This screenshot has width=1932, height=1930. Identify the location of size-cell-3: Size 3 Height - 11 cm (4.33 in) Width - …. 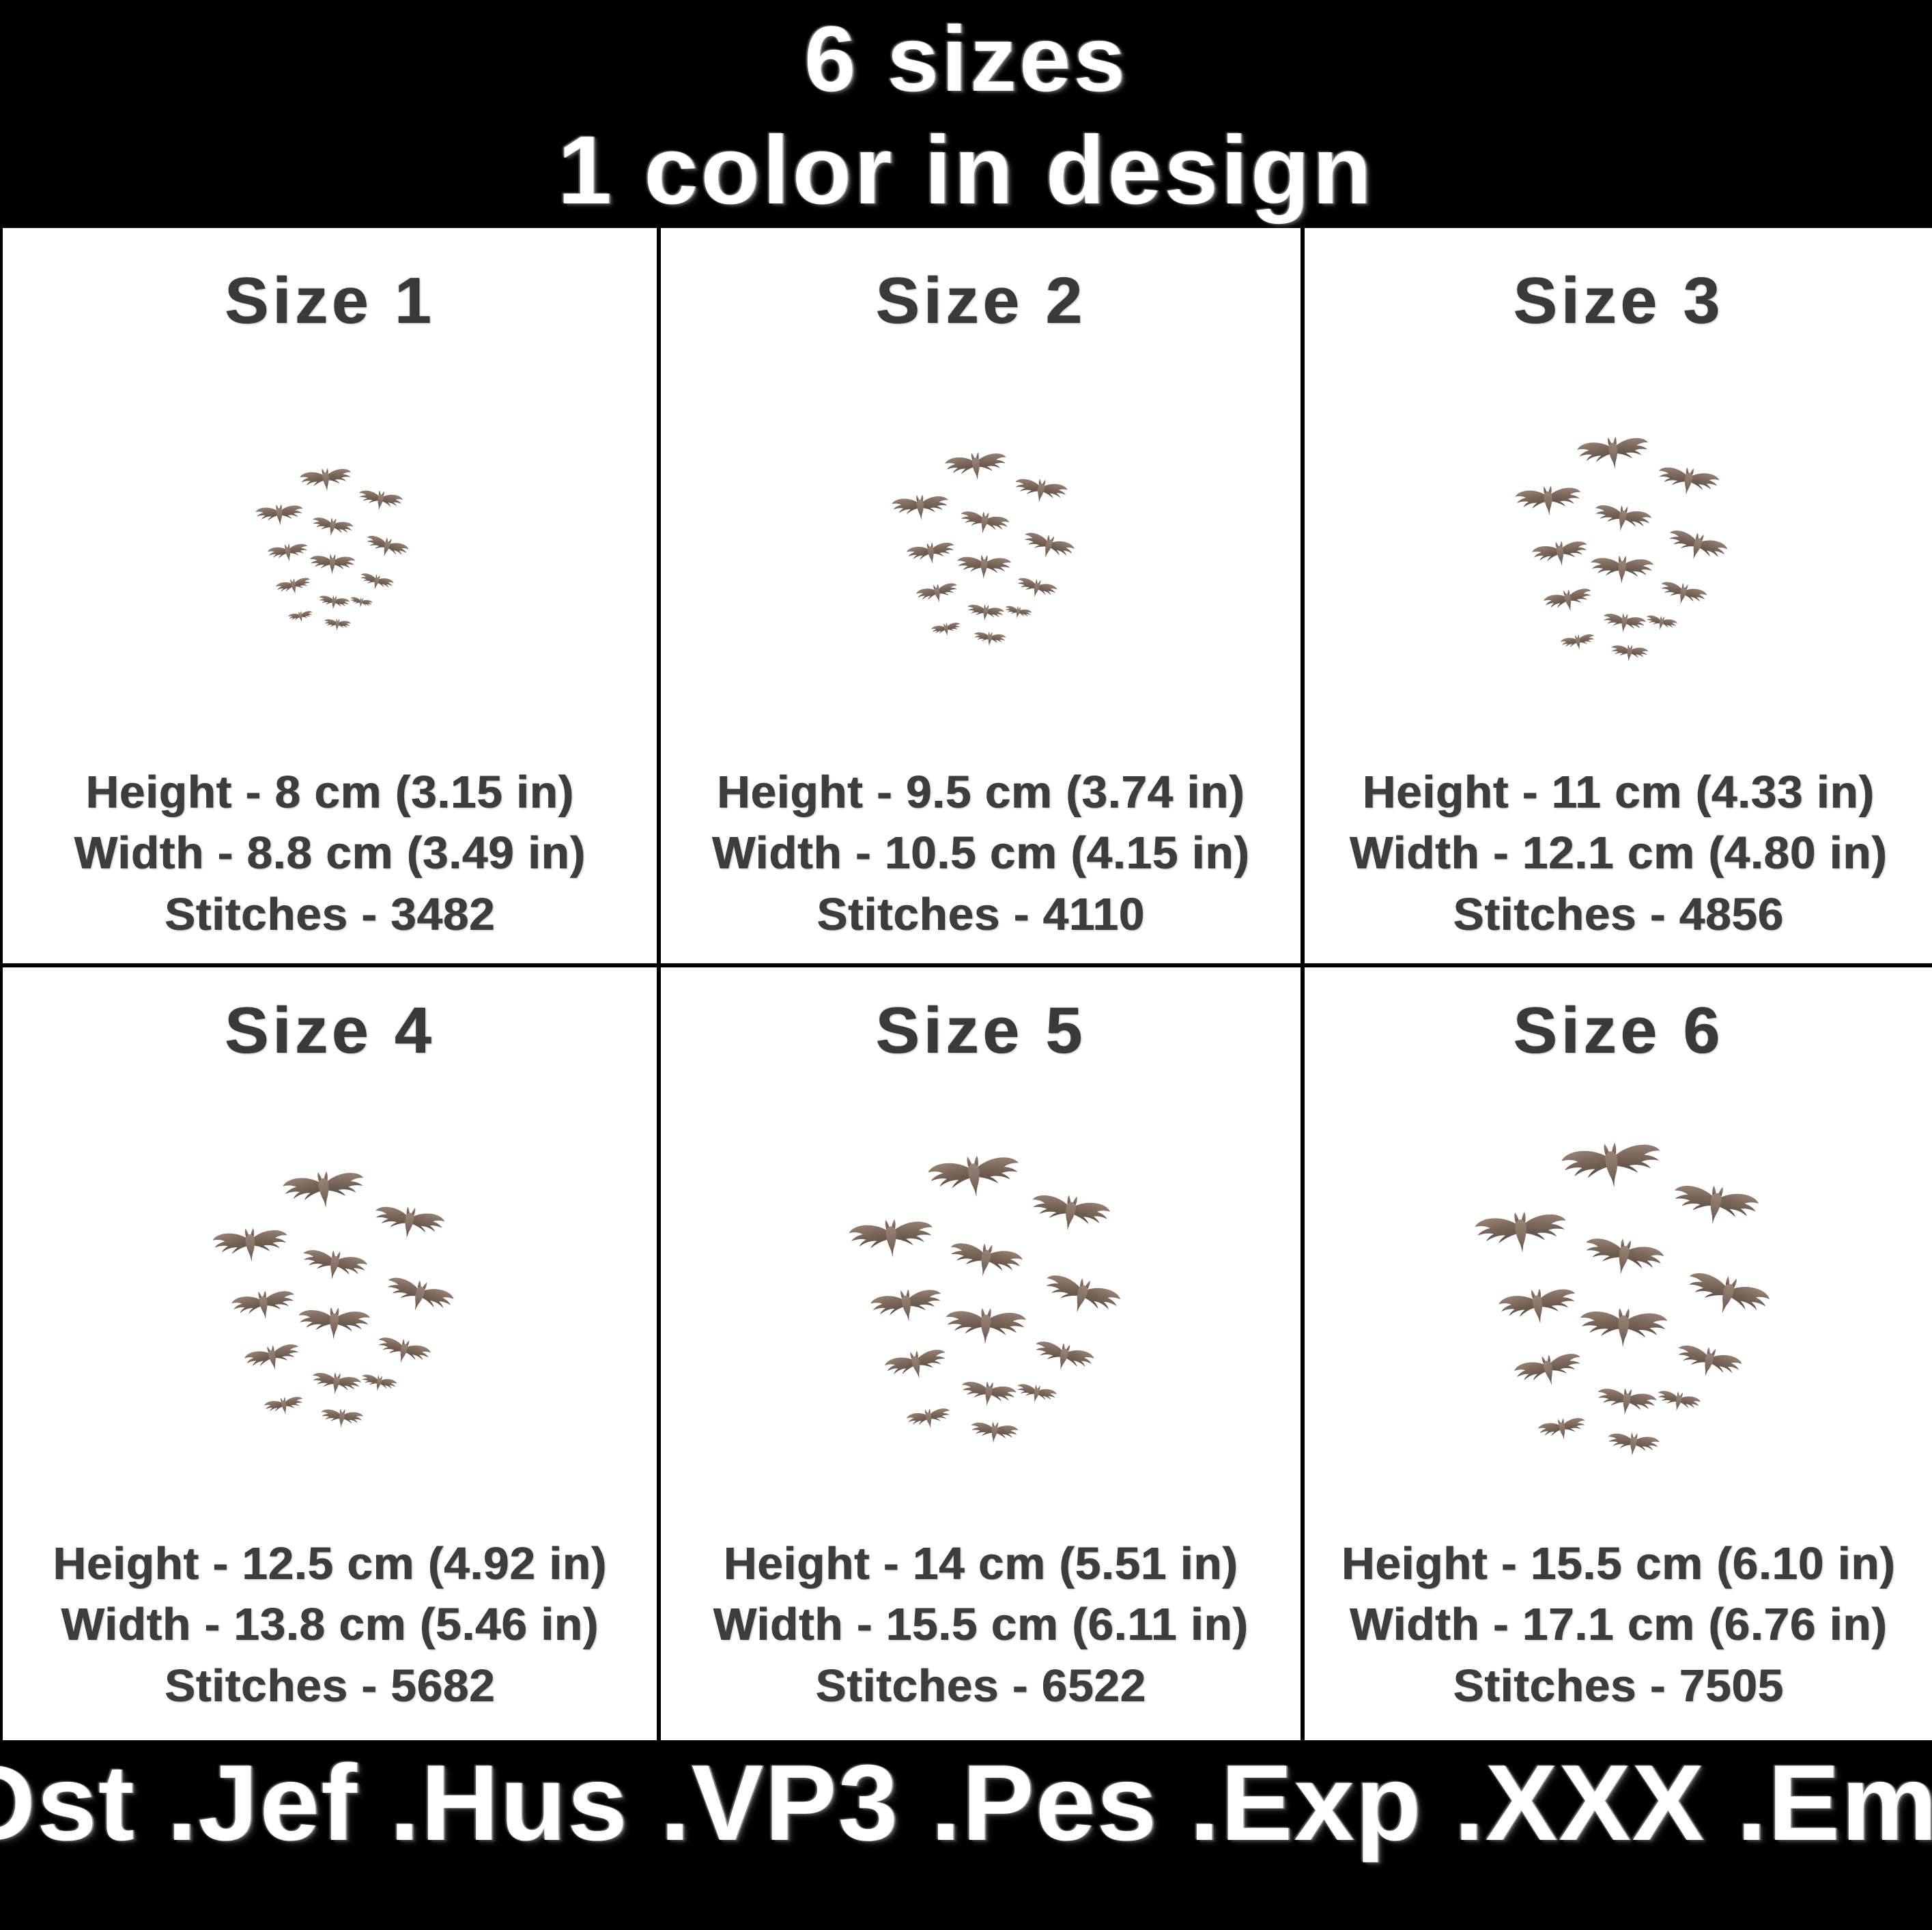
(1619, 595).